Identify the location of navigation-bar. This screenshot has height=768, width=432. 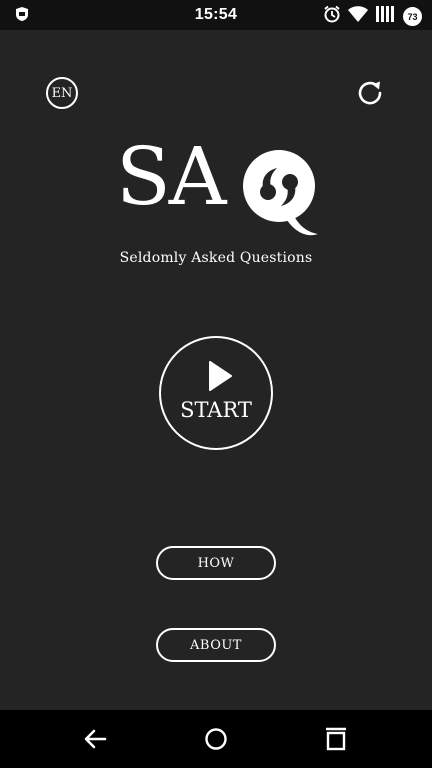
(216, 739).